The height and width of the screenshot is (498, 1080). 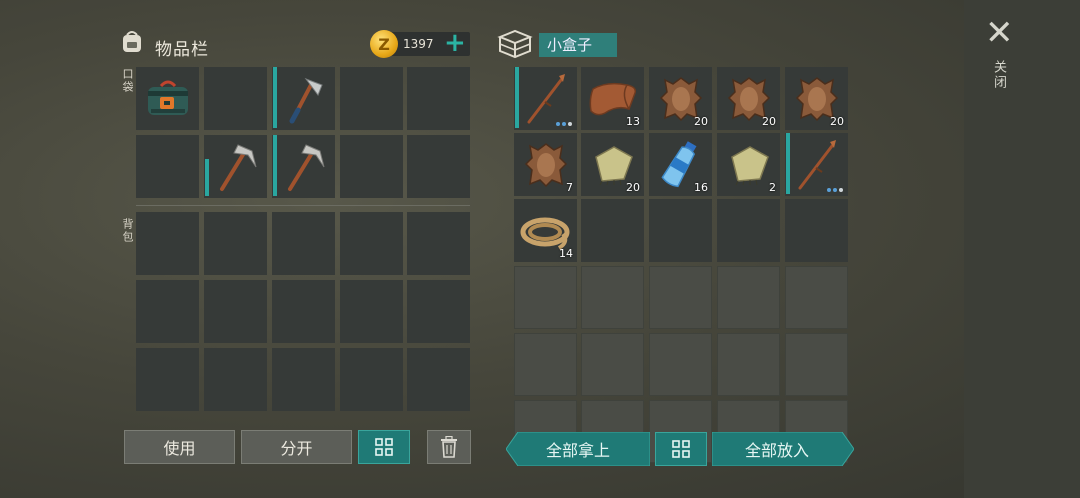 I want to click on take-all-label: 全部拿上, so click(x=577, y=450).